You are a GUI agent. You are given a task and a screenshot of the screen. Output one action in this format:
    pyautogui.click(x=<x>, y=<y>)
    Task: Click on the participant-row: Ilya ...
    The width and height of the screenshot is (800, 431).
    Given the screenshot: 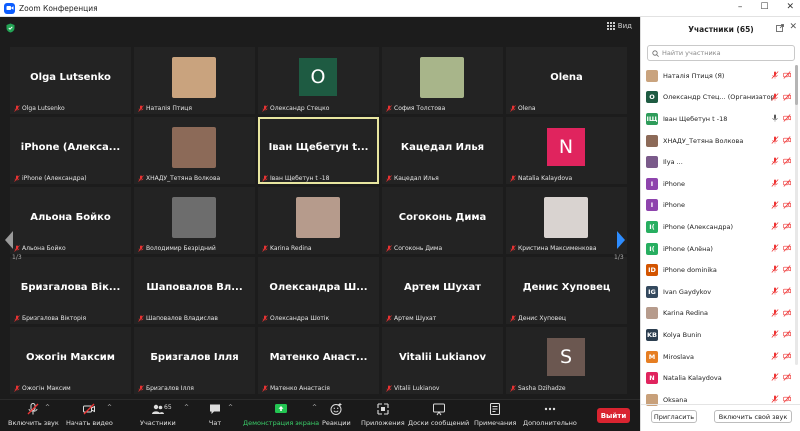 What is the action you would take?
    pyautogui.click(x=717, y=162)
    